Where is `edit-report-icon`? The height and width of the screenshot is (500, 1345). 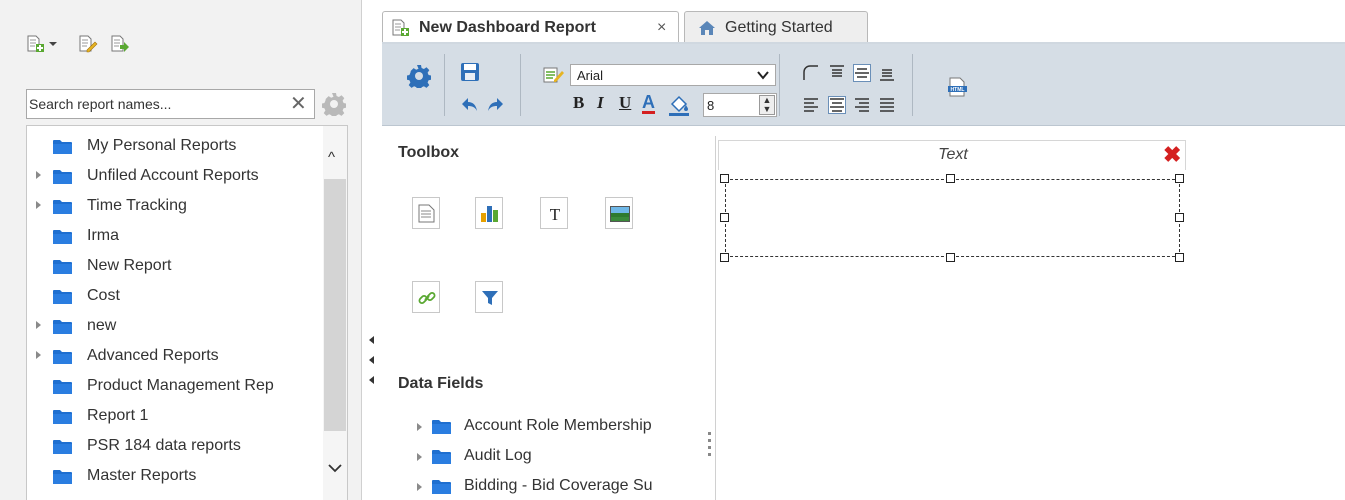 edit-report-icon is located at coordinates (88, 44).